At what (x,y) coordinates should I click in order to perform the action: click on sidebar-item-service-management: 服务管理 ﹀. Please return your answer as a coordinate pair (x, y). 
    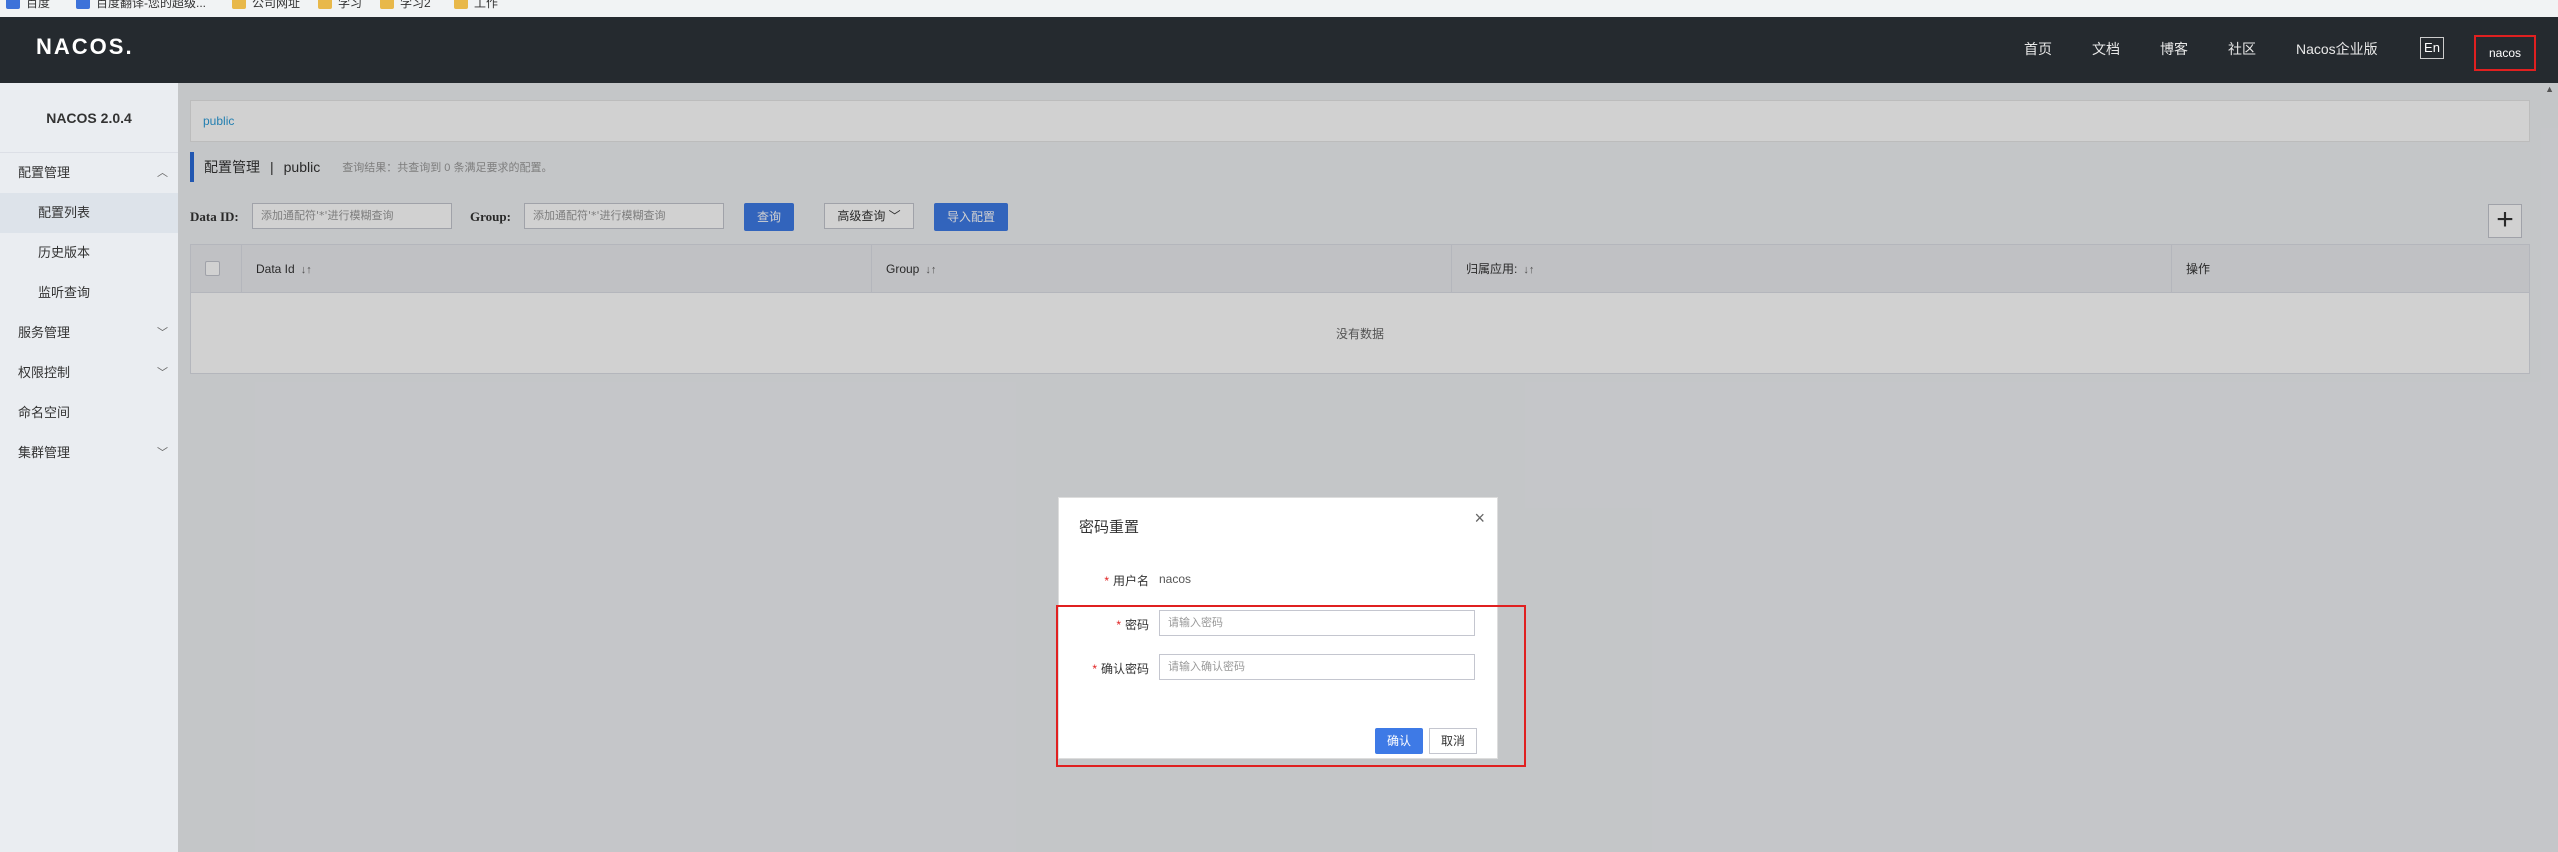
    Looking at the image, I should click on (89, 333).